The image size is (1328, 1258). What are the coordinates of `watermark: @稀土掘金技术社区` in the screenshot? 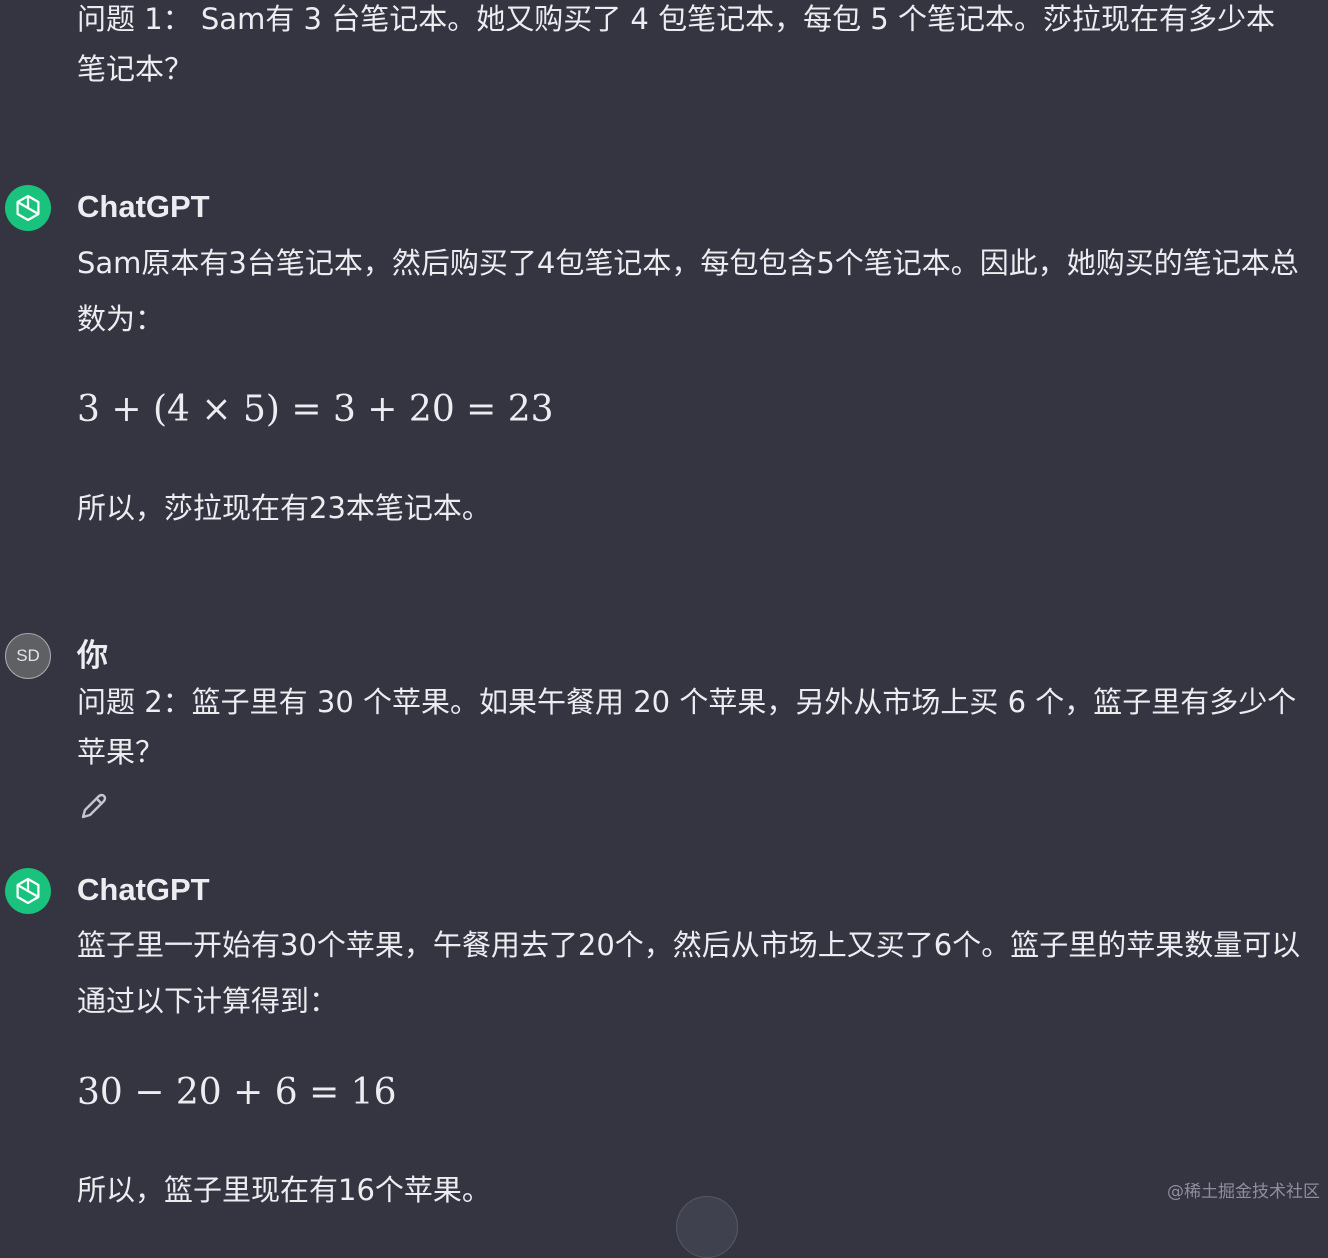 It's located at (1243, 1192).